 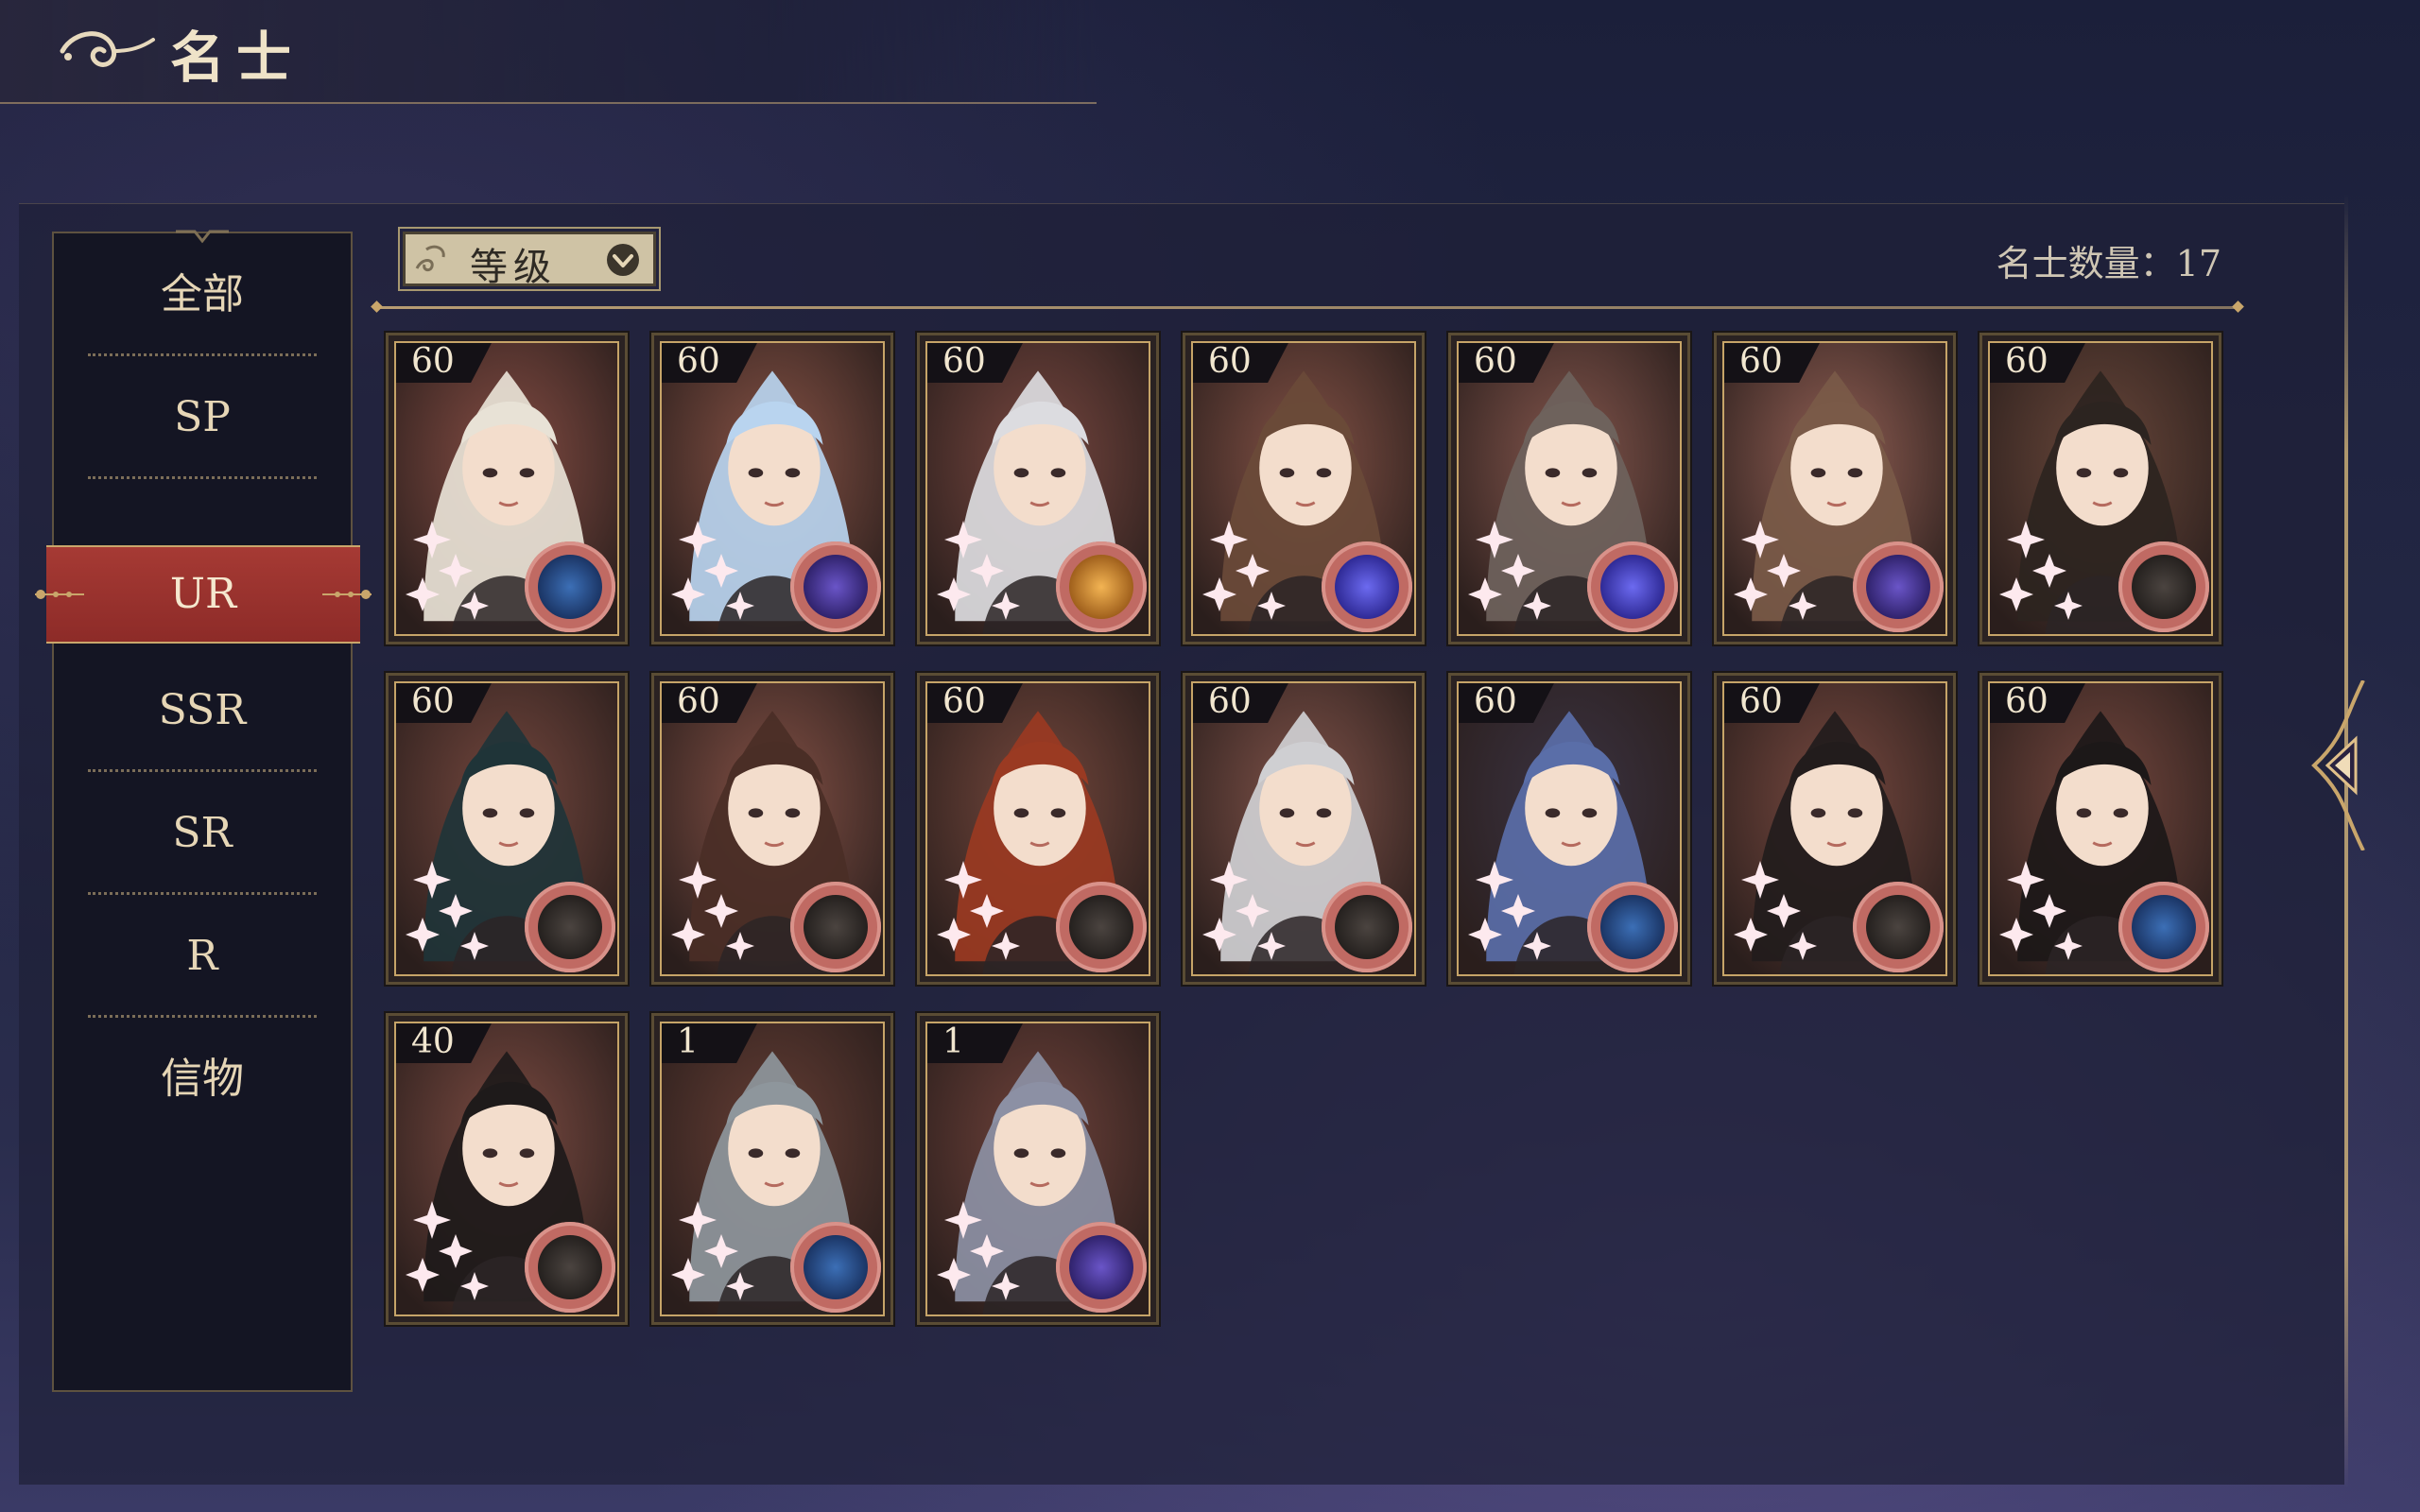 I want to click on character-count: 名士数量：17, so click(x=2108, y=263).